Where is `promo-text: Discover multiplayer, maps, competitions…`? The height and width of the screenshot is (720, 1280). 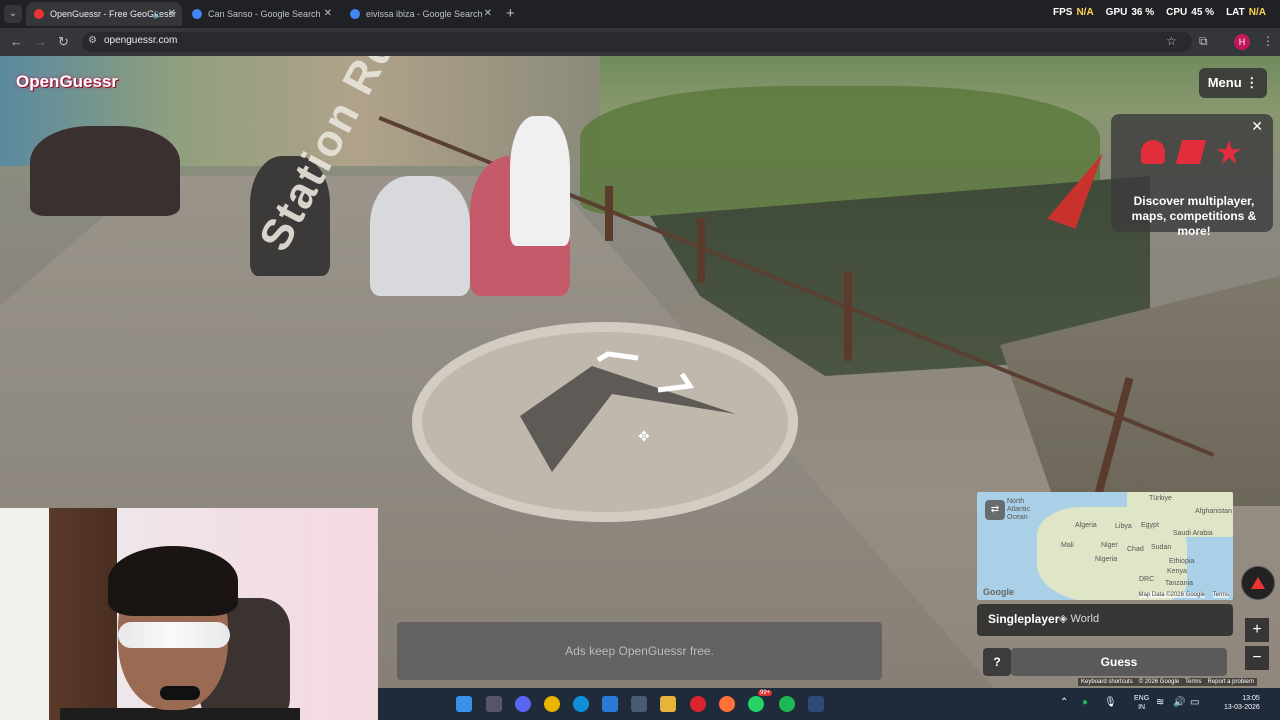 promo-text: Discover multiplayer, maps, competitions… is located at coordinates (1194, 216).